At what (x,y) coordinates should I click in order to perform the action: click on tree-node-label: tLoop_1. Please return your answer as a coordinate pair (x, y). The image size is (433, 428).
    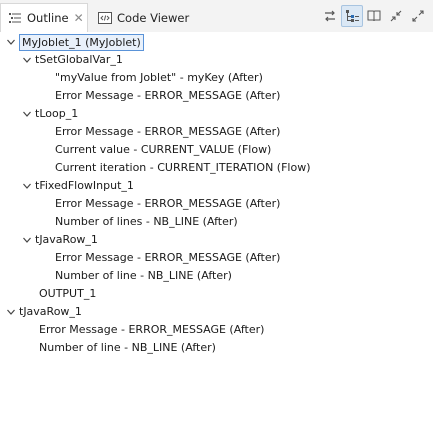
    Looking at the image, I should click on (57, 113).